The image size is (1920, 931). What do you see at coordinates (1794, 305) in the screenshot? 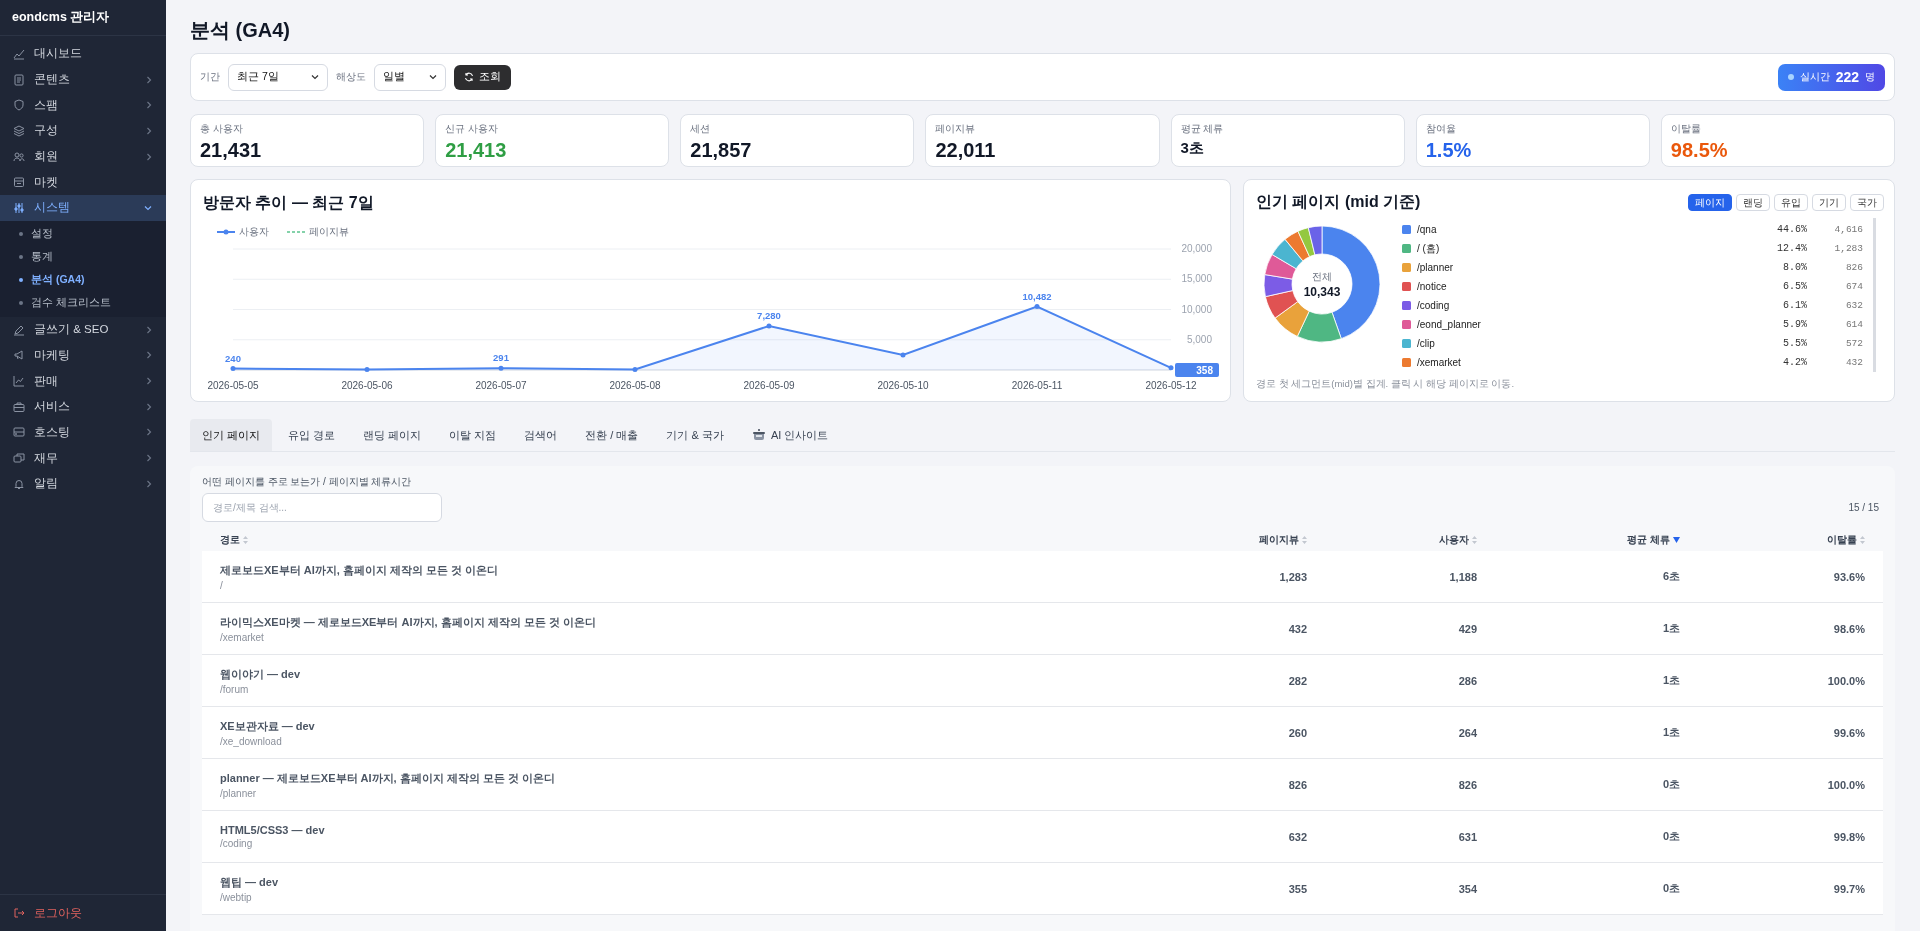
I see `share-value: 6.1%` at bounding box center [1794, 305].